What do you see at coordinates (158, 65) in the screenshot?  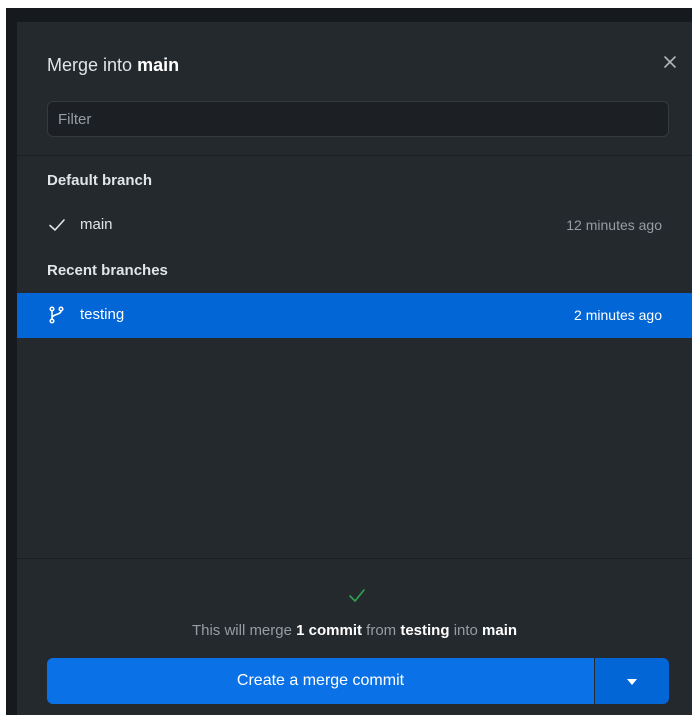 I see `title-branch: main` at bounding box center [158, 65].